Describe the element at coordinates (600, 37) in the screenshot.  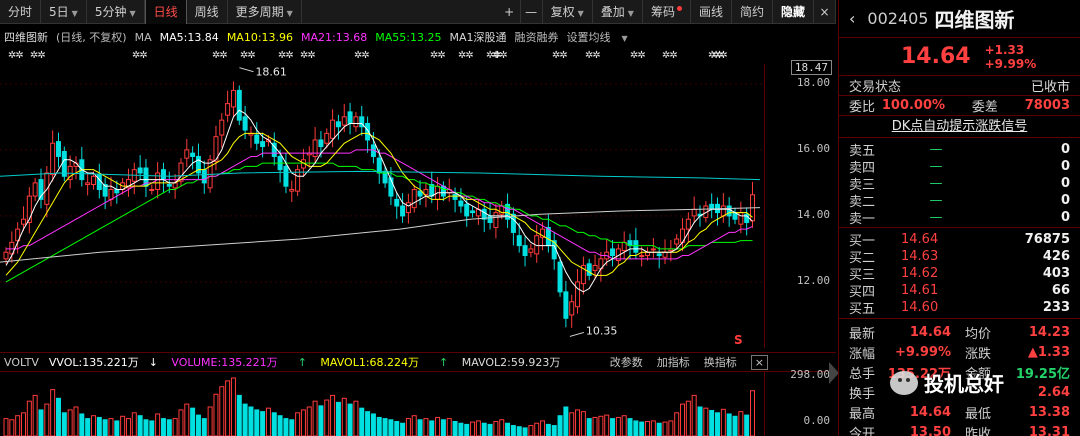
I see `ma-settings-button: 设置均线 ▼` at that location.